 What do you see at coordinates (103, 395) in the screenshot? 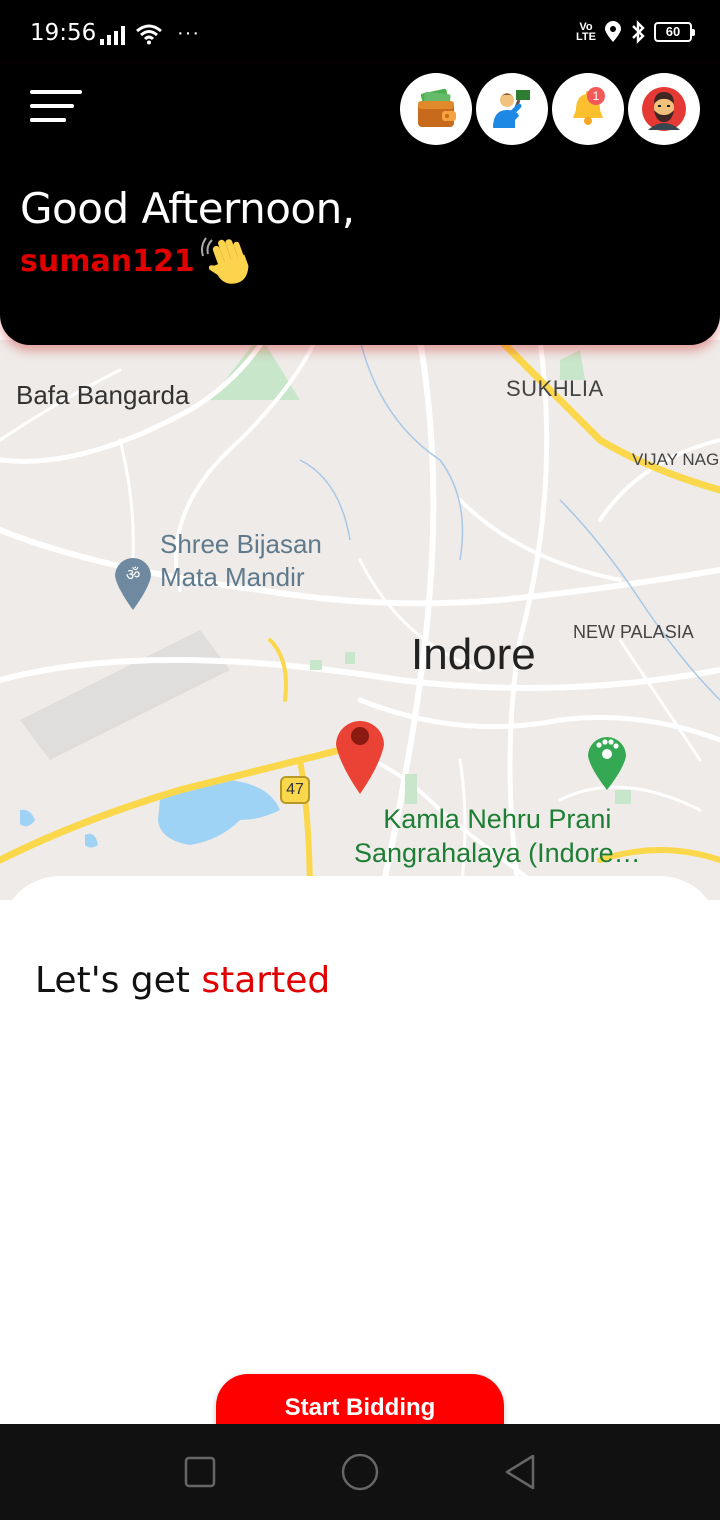
I see `map-label-bafa: Bafa Bangarda` at bounding box center [103, 395].